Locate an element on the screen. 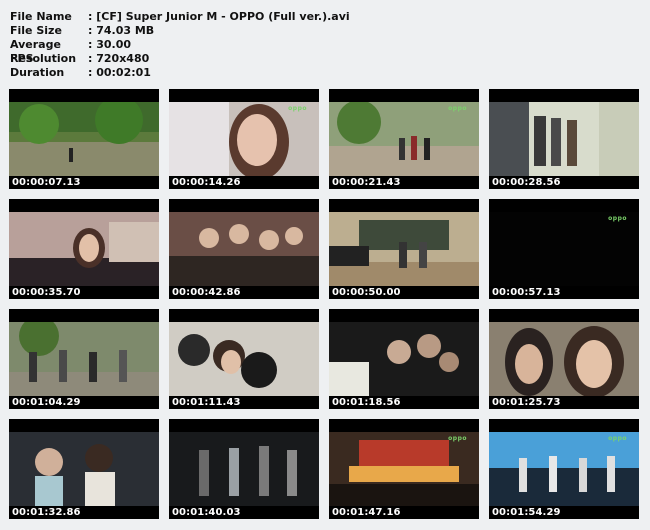 The width and height of the screenshot is (650, 530). video-thumbnail: oppo 00:00:14.26 is located at coordinates (244, 139).